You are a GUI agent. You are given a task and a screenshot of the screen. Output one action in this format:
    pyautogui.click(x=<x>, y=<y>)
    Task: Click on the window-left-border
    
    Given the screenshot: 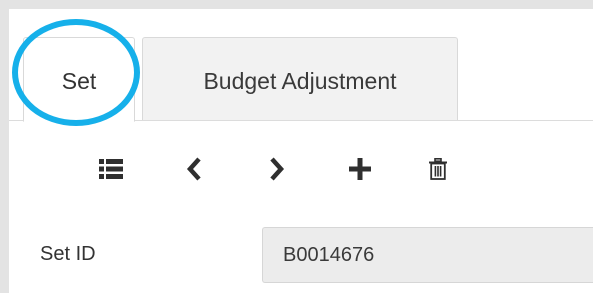 What is the action you would take?
    pyautogui.click(x=4, y=151)
    